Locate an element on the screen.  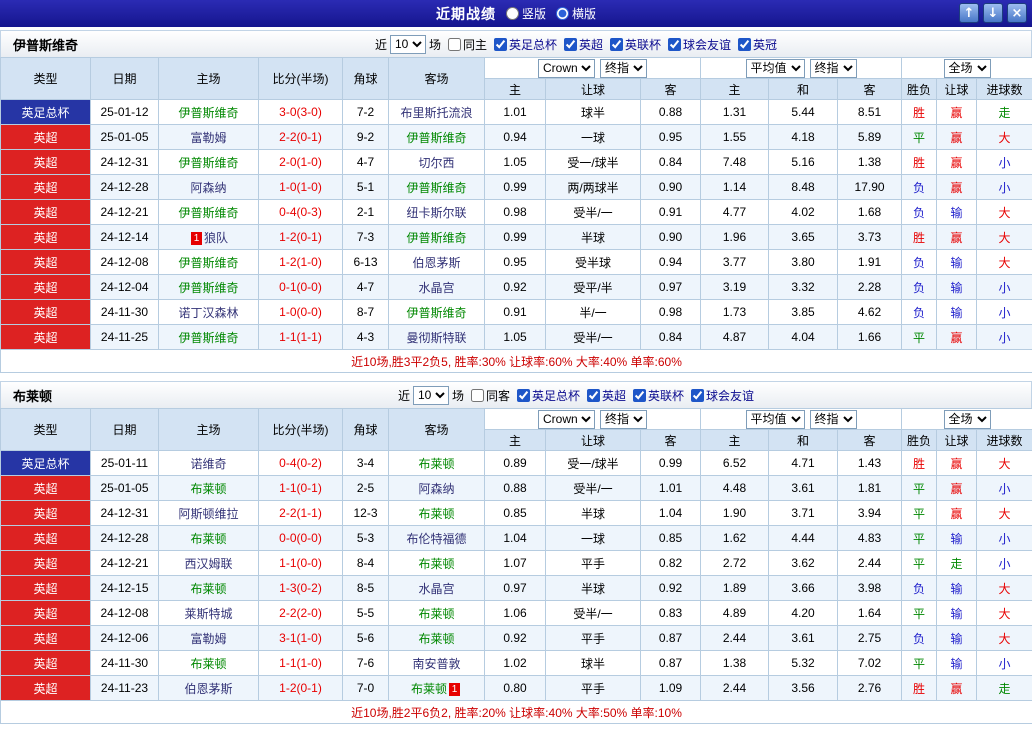
vertical-radio is located at coordinates (512, 13).